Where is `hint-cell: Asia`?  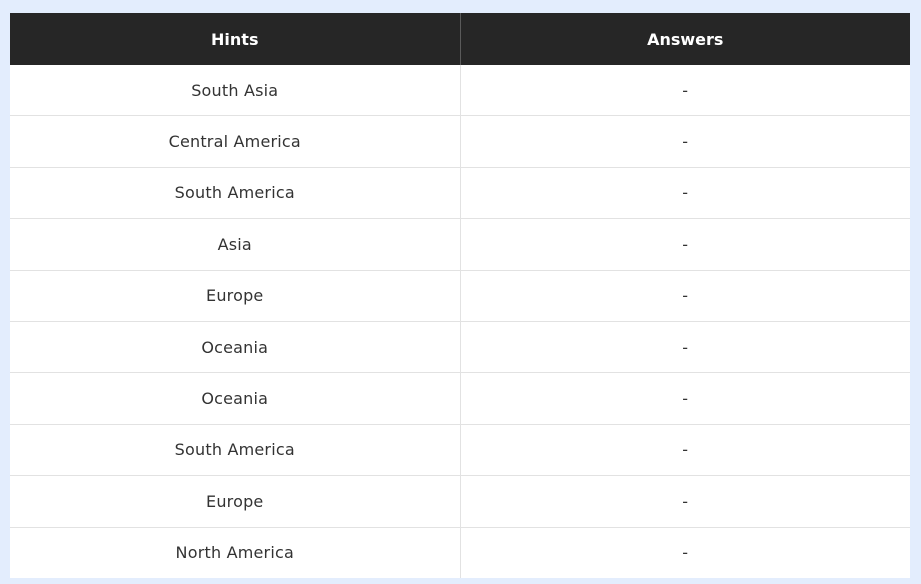 hint-cell: Asia is located at coordinates (235, 244).